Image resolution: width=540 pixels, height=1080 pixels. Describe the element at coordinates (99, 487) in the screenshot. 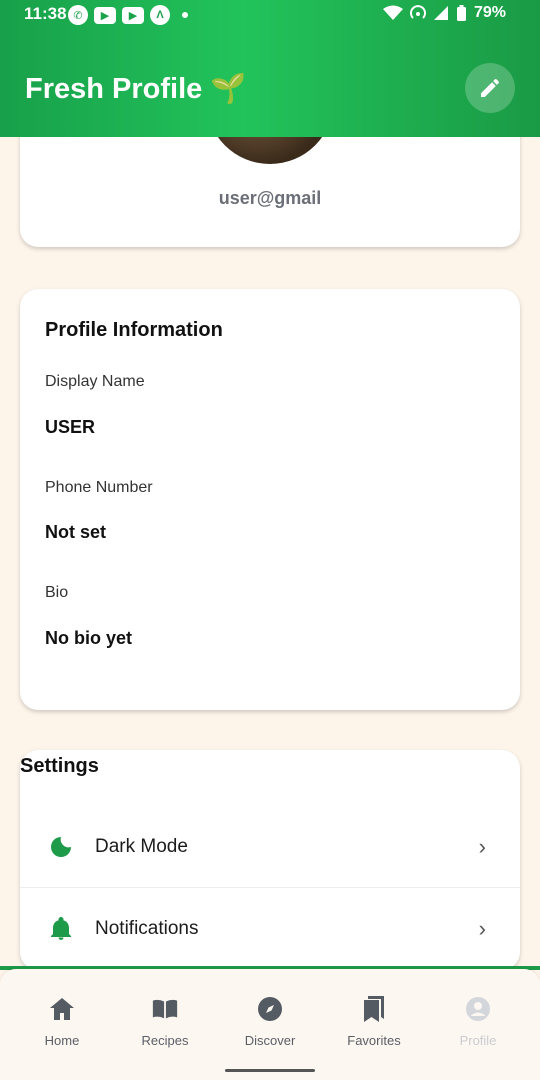

I see `phone-number-label: Phone Number` at that location.